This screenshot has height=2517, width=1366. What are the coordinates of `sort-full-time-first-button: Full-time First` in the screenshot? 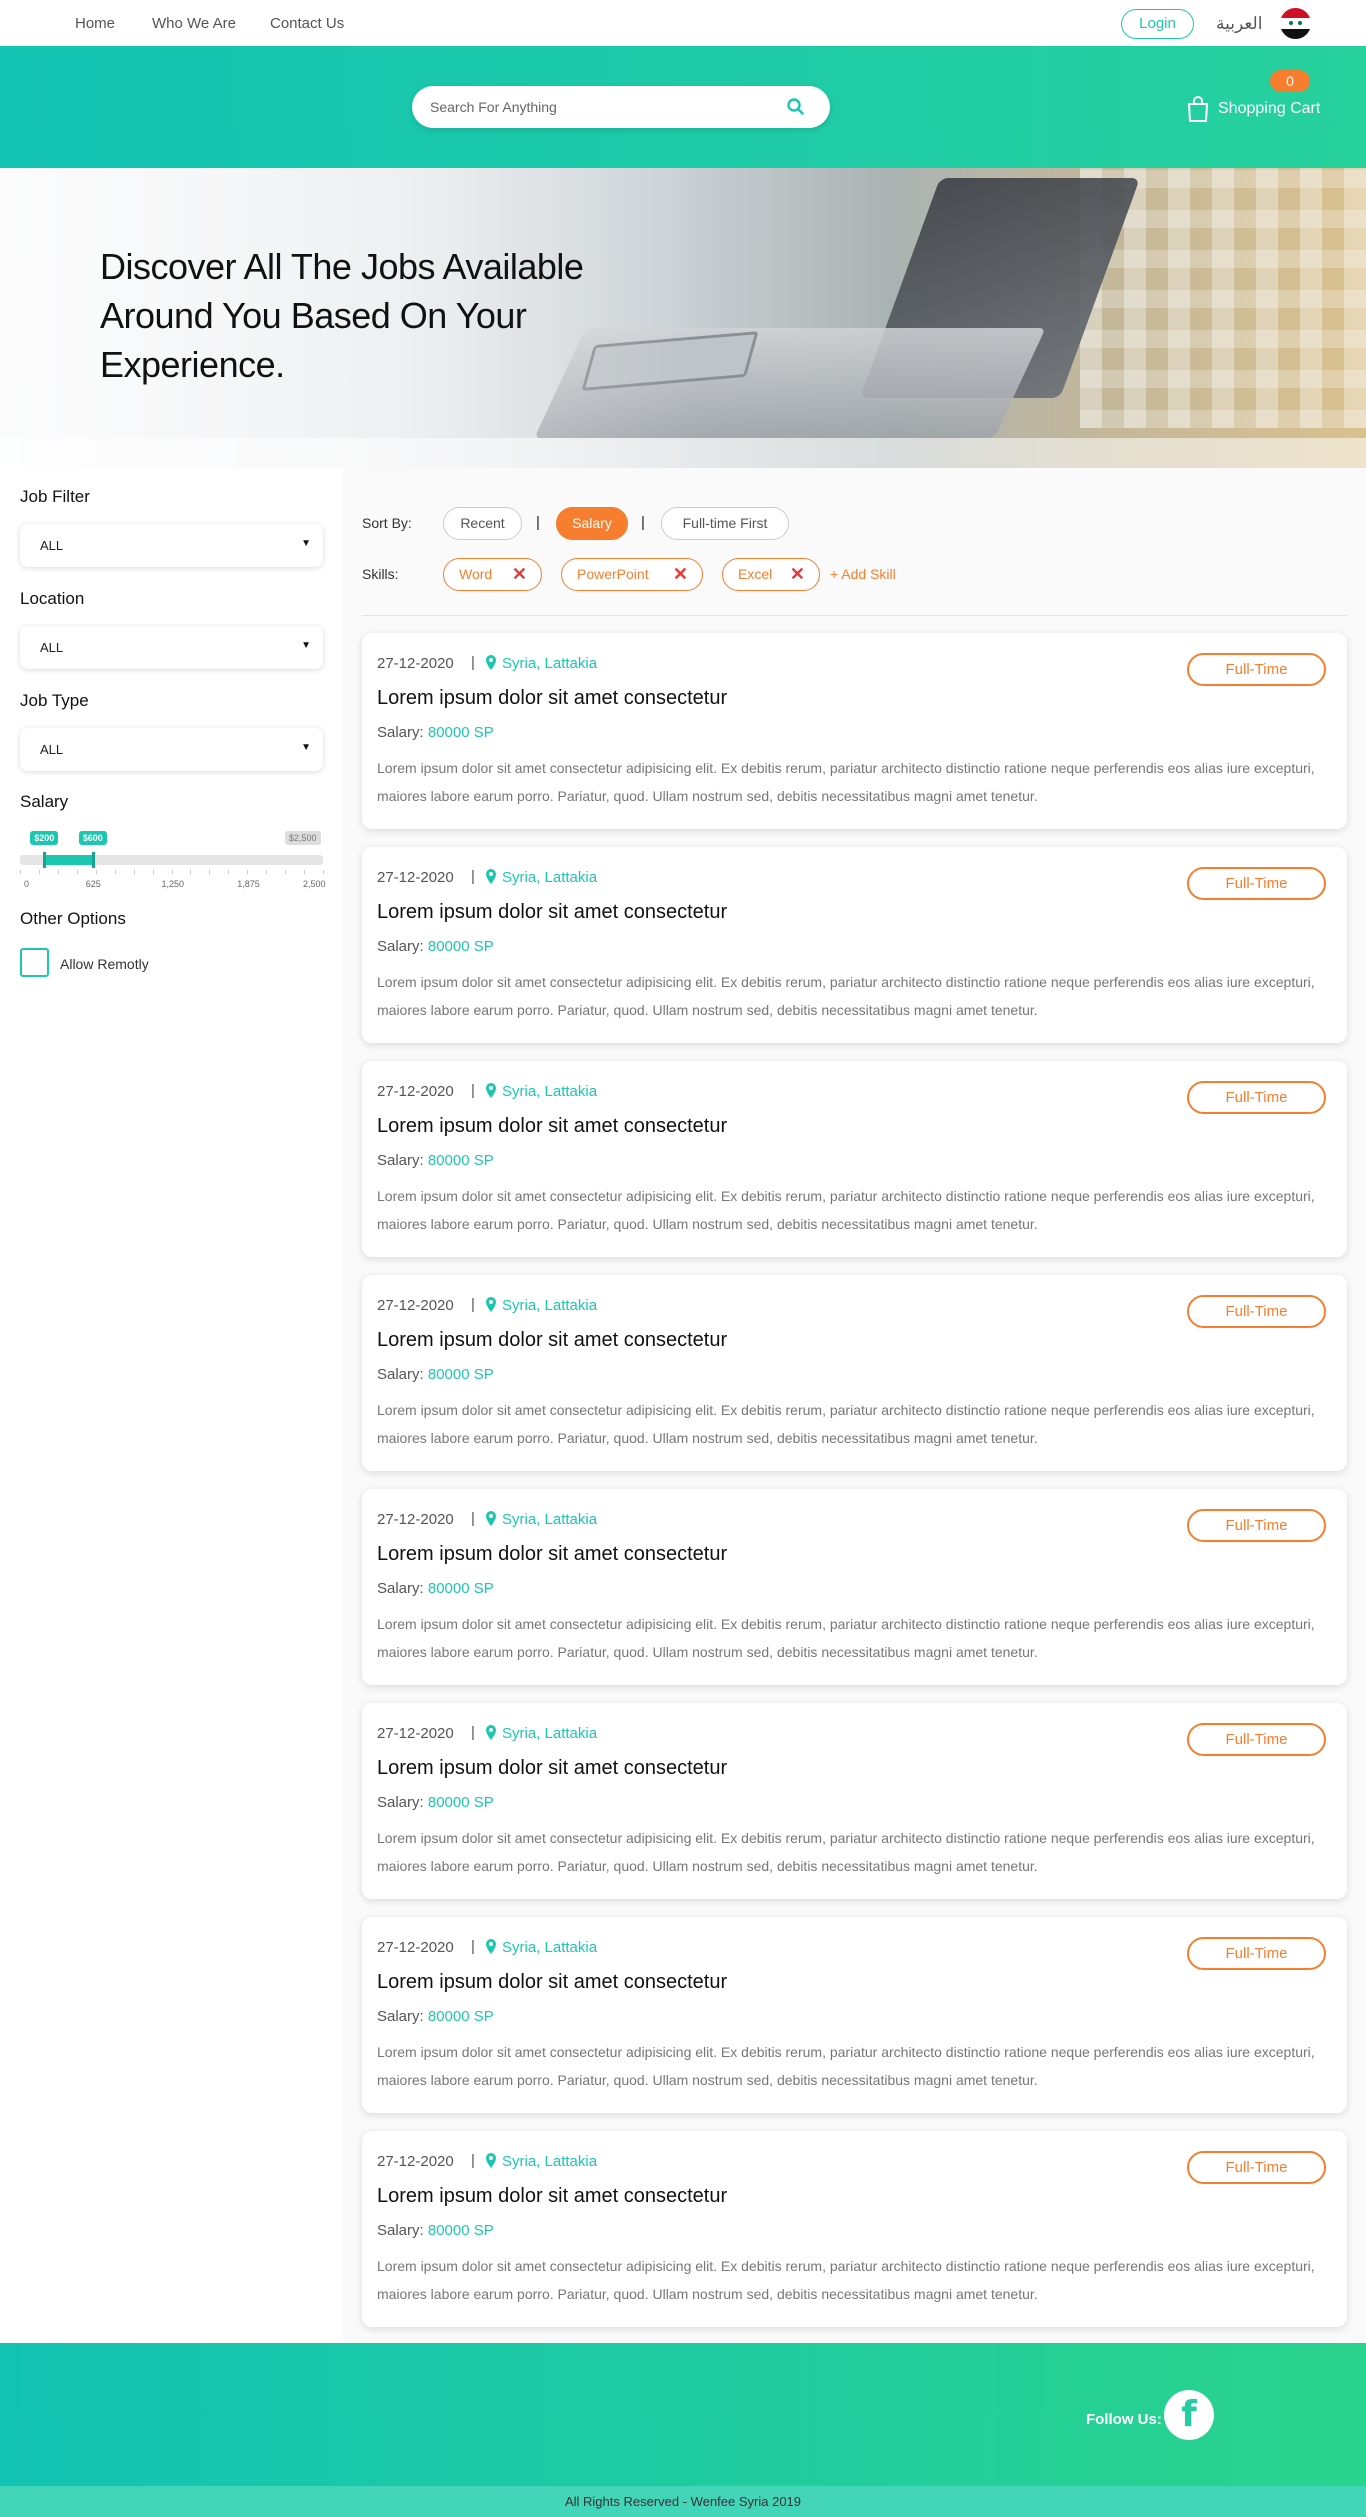 It's located at (725, 523).